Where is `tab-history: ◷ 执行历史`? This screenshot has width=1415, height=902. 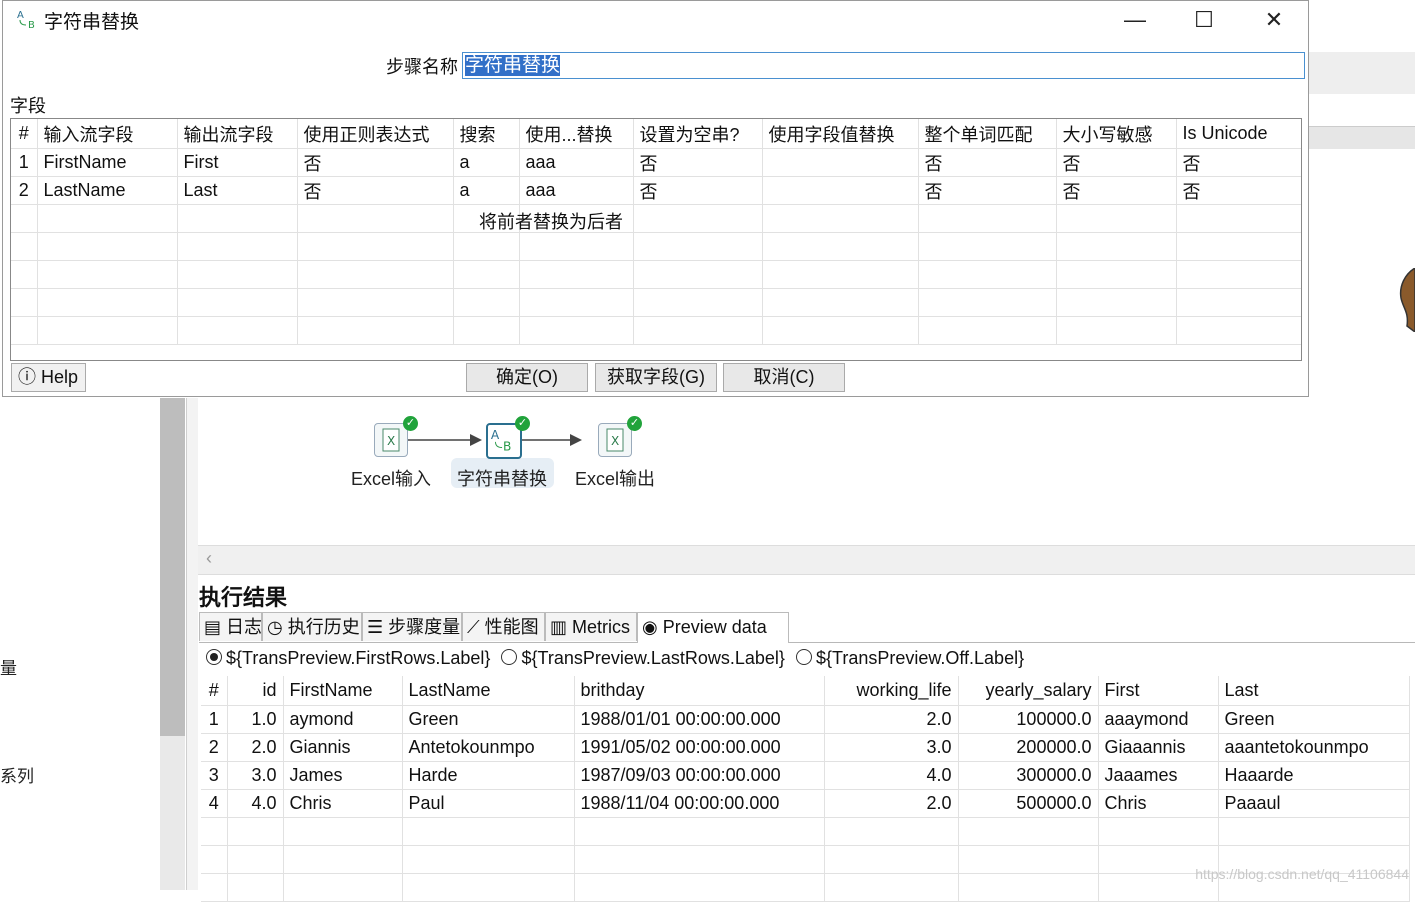 tab-history: ◷ 执行历史 is located at coordinates (312, 626).